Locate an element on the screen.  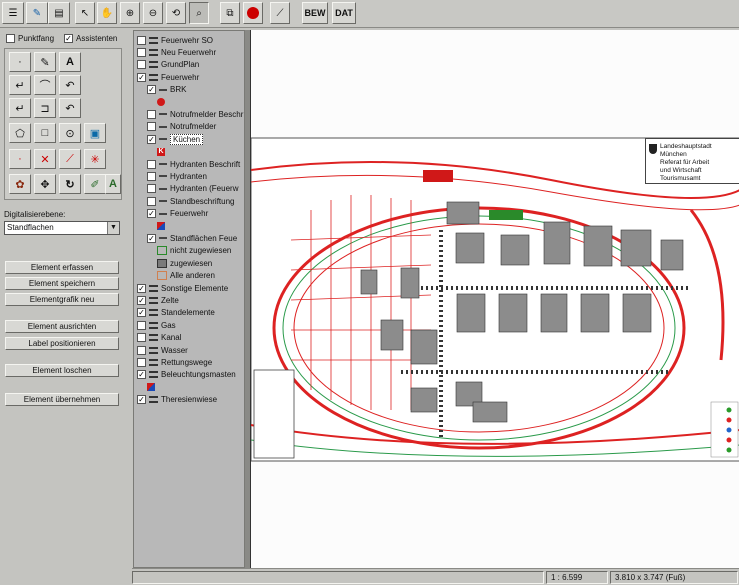
zoom-out-icon: ⊖ is located at coordinates (153, 13).